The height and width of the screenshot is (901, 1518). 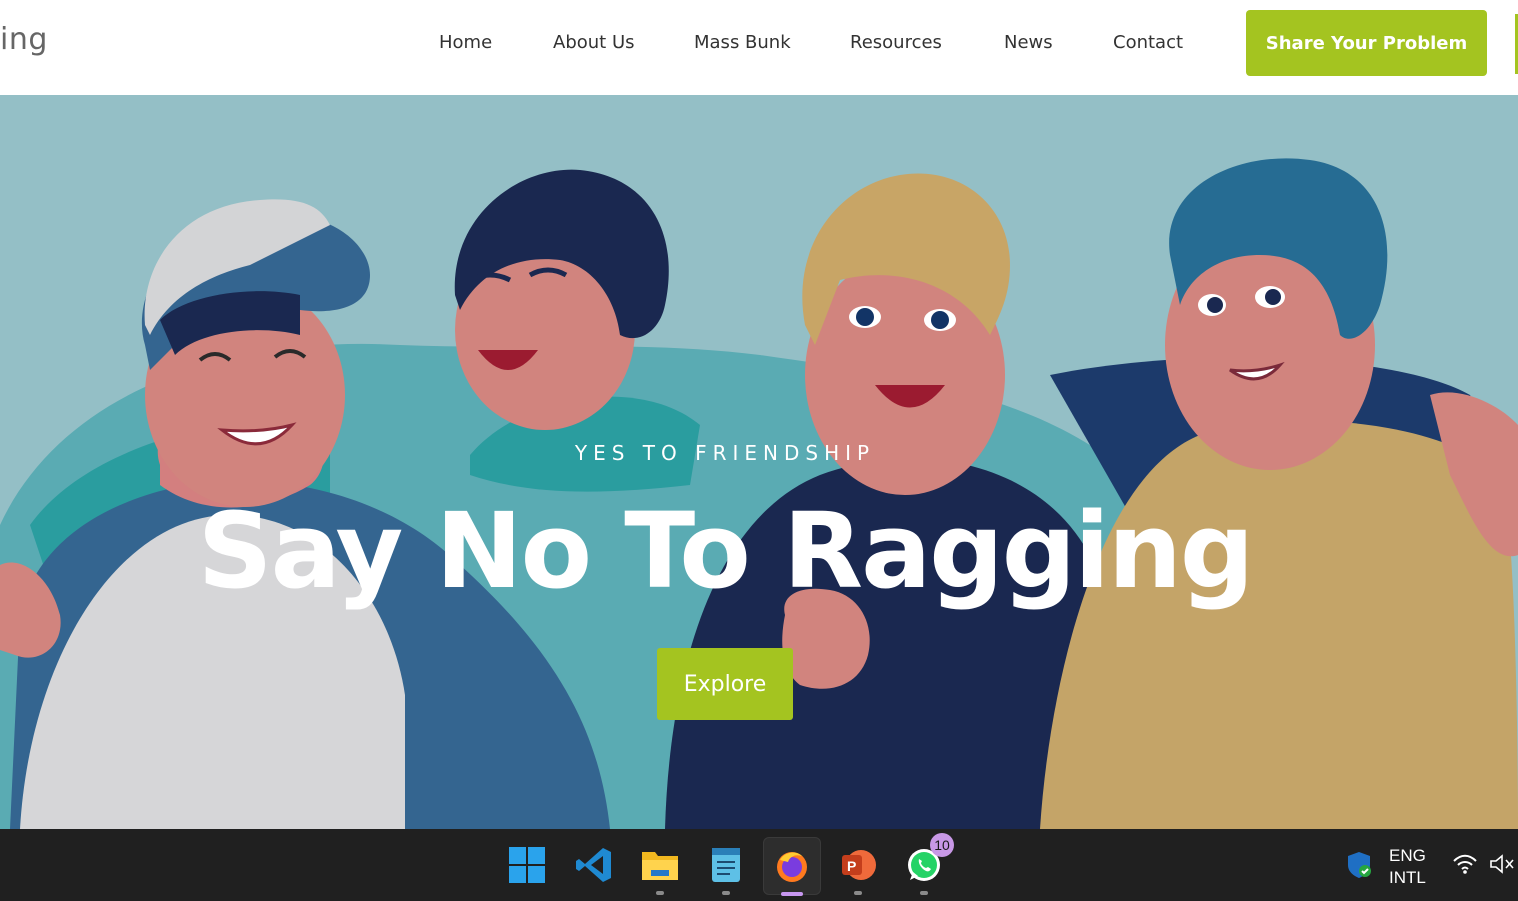 I want to click on firefox-icon, so click(x=792, y=866).